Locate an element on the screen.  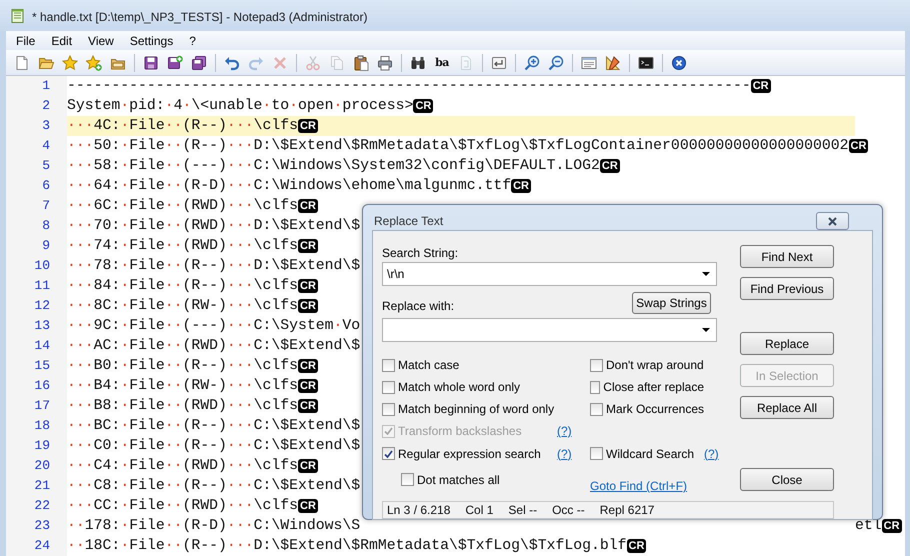
line-number: 6 is located at coordinates (36, 186).